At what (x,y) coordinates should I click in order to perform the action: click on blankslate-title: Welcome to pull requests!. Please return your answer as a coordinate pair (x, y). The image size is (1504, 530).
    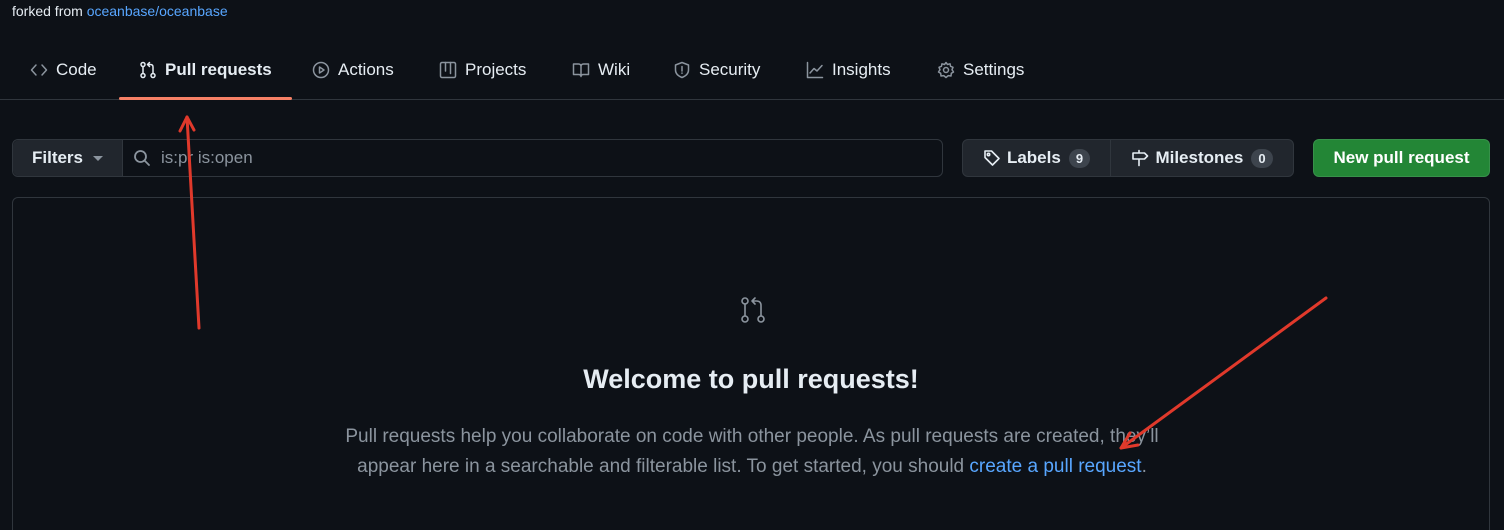
    Looking at the image, I should click on (751, 379).